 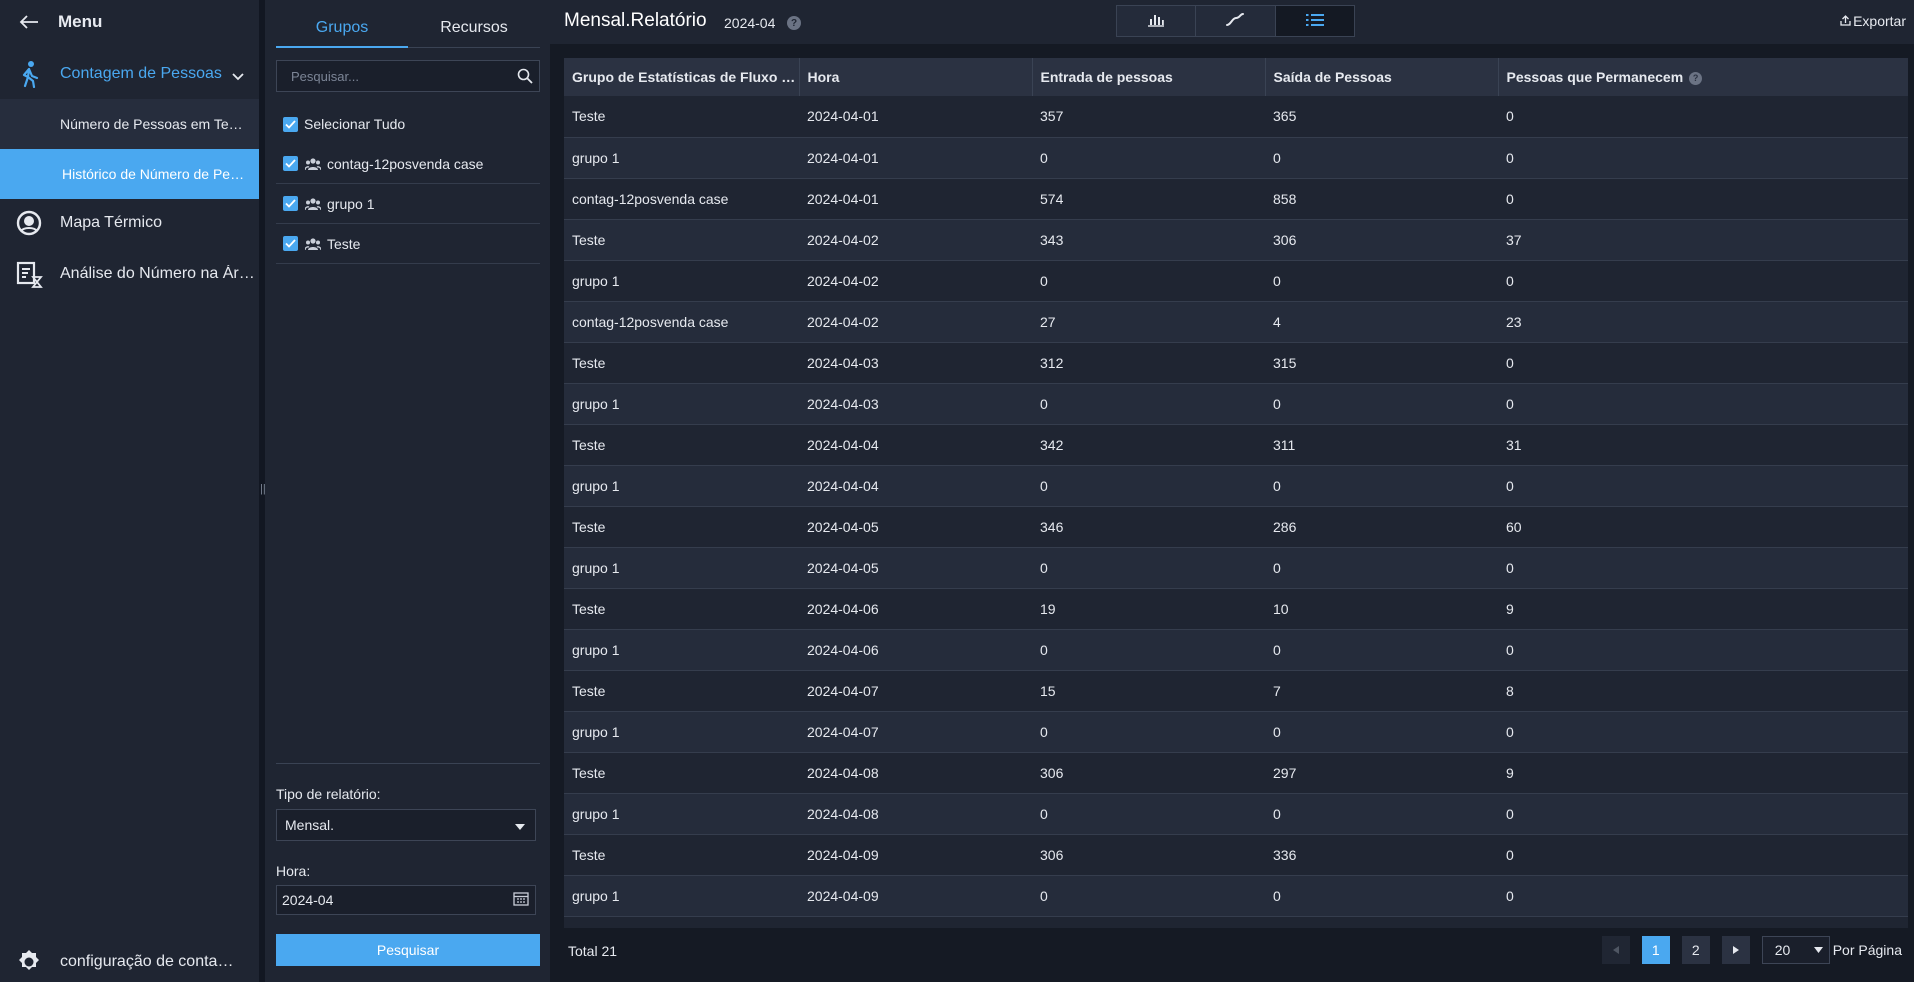 I want to click on search-button: Pesquisar, so click(x=408, y=950).